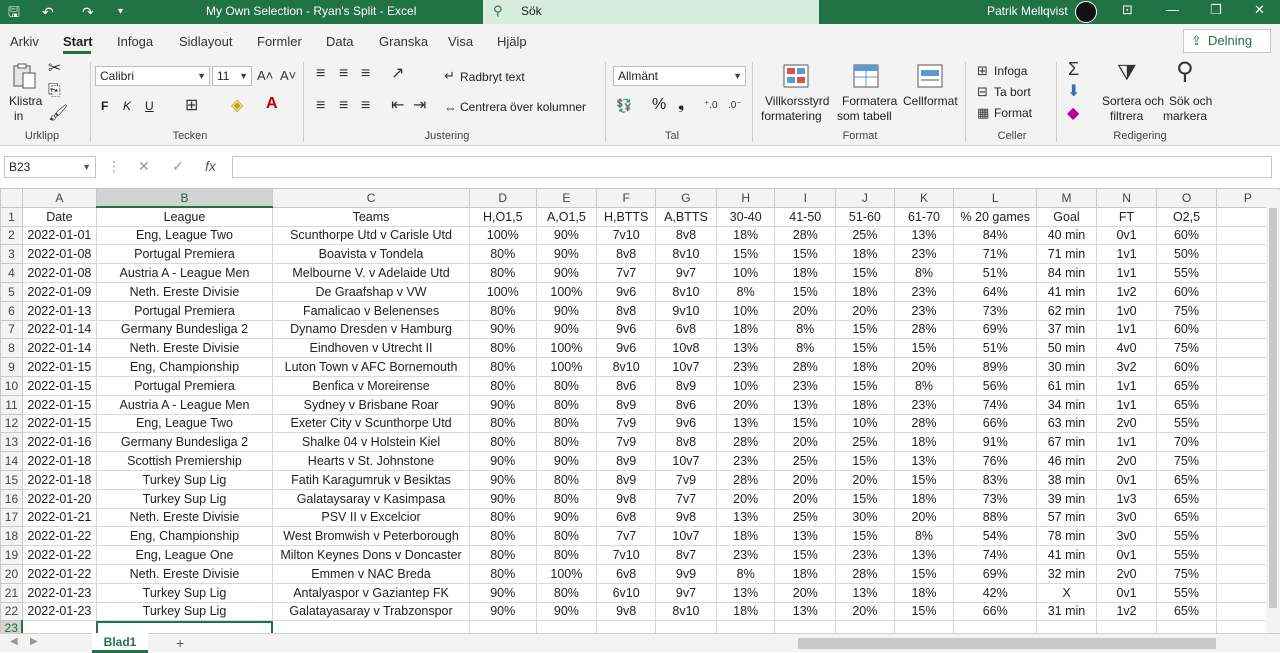 The width and height of the screenshot is (1280, 653). Describe the element at coordinates (995, 348) in the screenshot. I see `data-cell: 51%` at that location.